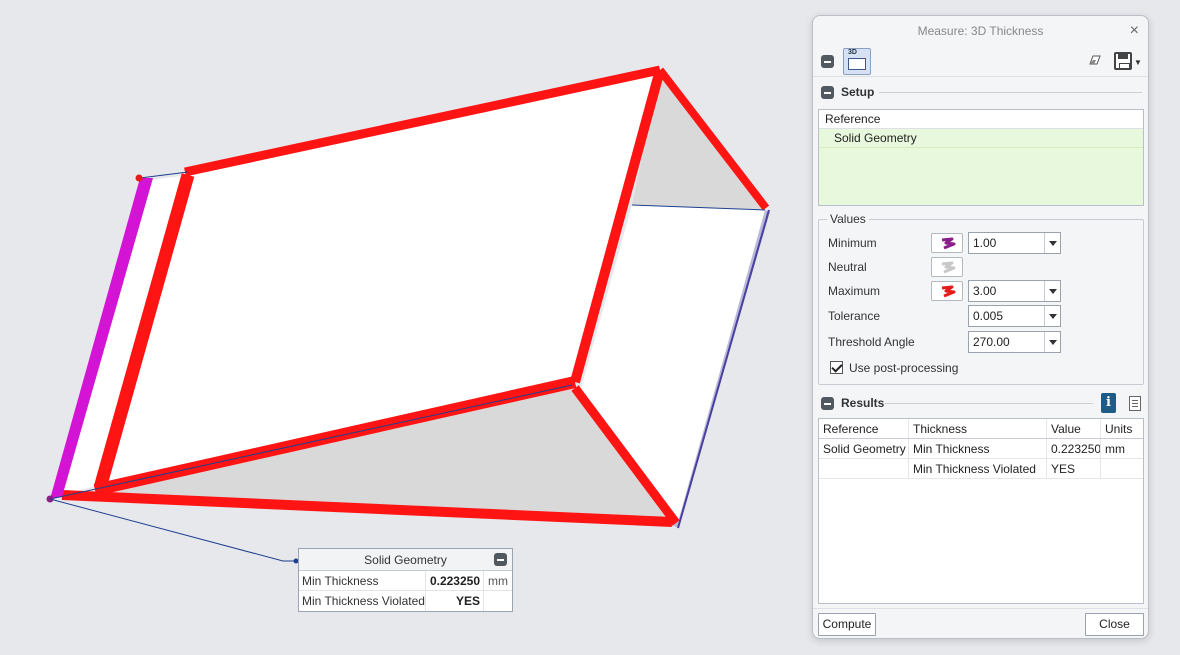 The height and width of the screenshot is (655, 1180). What do you see at coordinates (1074, 428) in the screenshot?
I see `column-header: Value` at bounding box center [1074, 428].